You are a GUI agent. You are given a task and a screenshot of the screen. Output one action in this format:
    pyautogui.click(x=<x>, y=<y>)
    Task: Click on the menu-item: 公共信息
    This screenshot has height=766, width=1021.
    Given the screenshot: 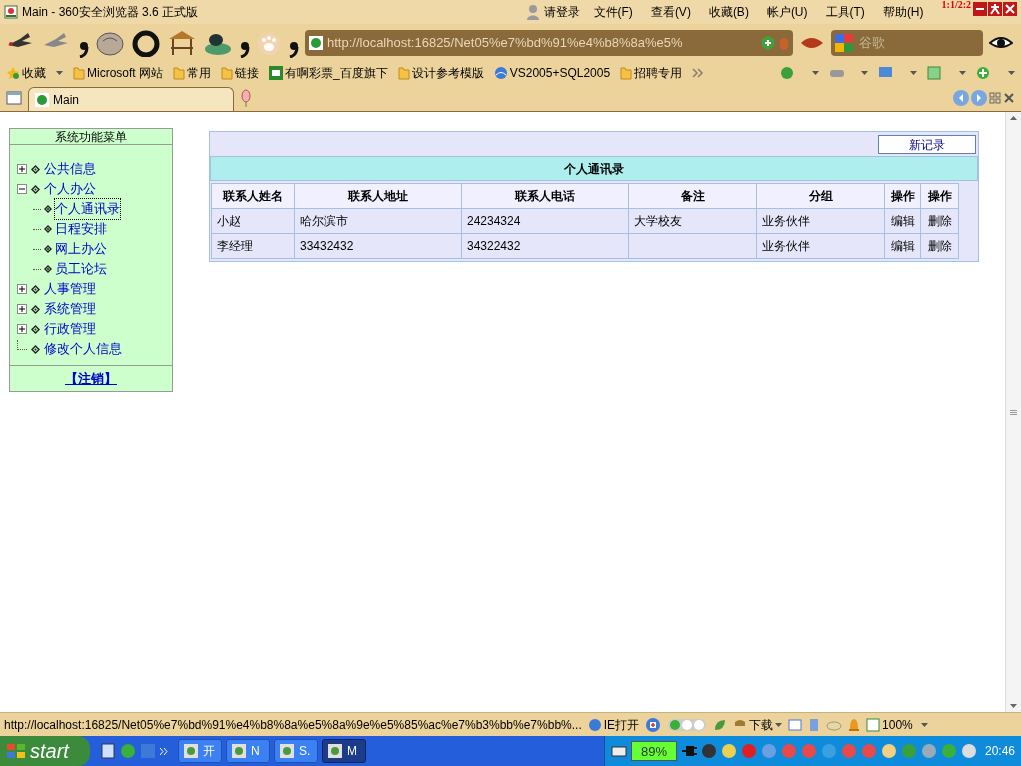 What is the action you would take?
    pyautogui.click(x=70, y=169)
    